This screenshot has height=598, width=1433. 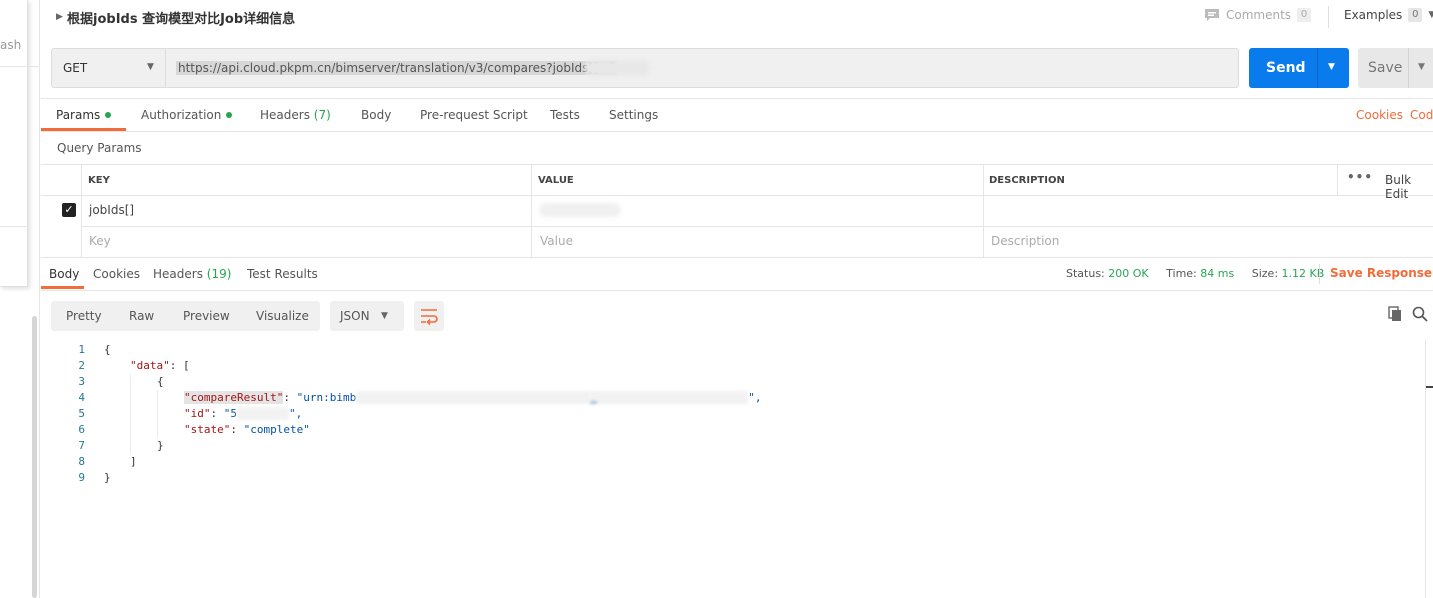 I want to click on wrap-lines-icon, so click(x=429, y=317).